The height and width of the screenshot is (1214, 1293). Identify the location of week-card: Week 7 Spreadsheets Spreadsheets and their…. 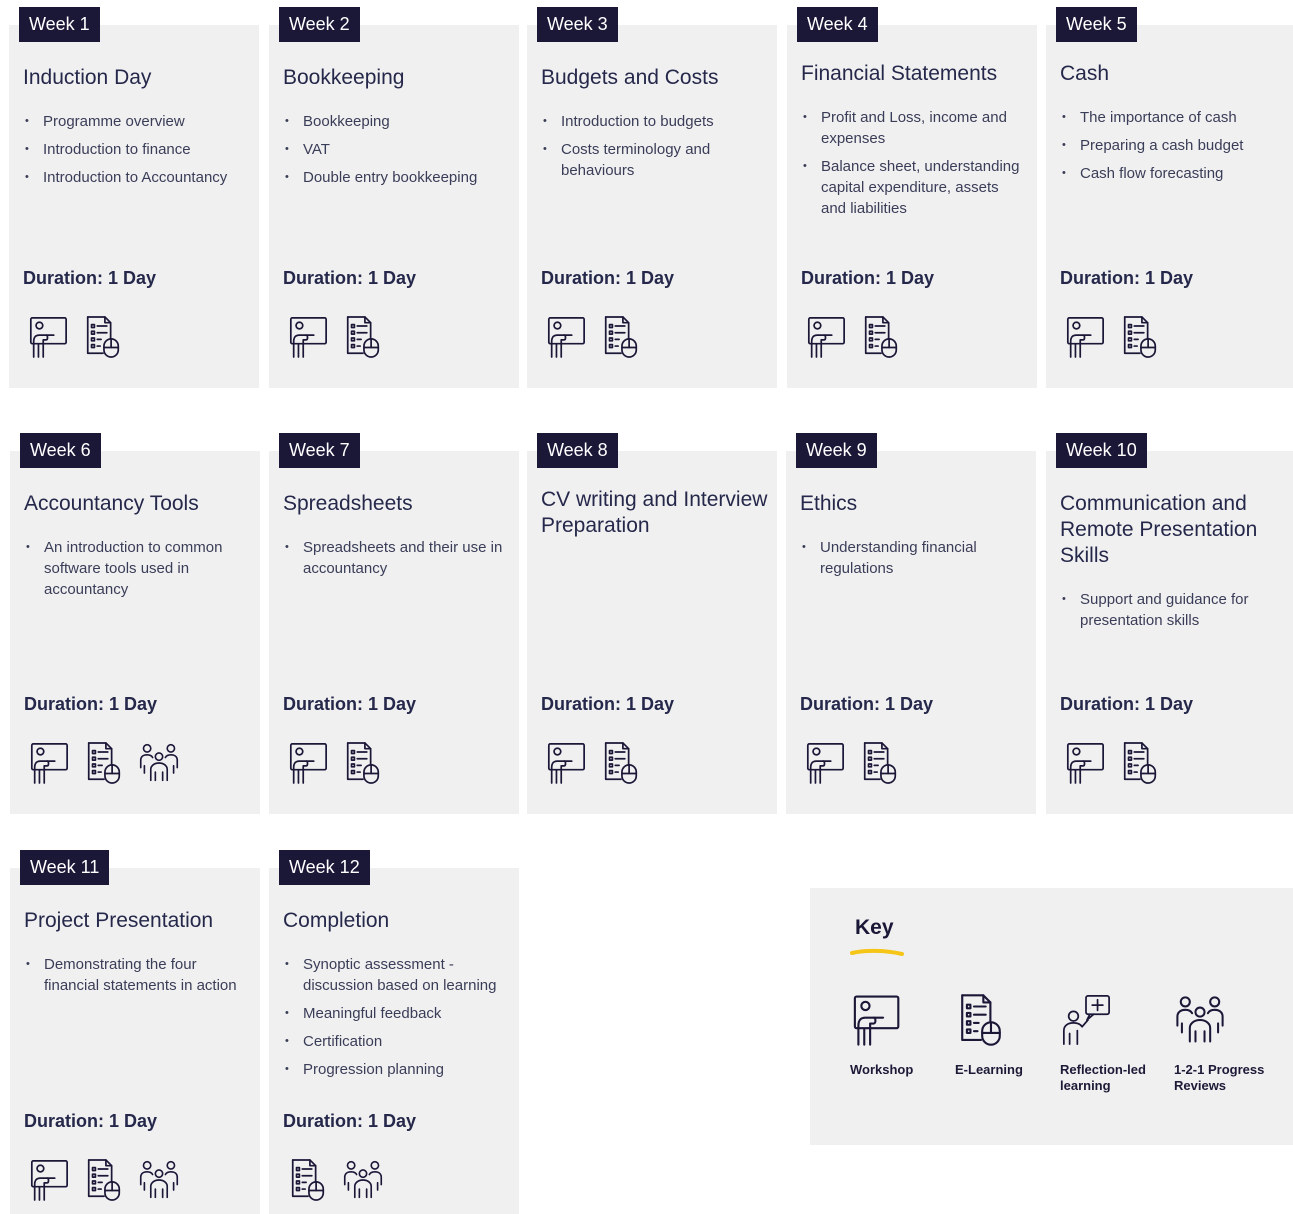
(394, 623).